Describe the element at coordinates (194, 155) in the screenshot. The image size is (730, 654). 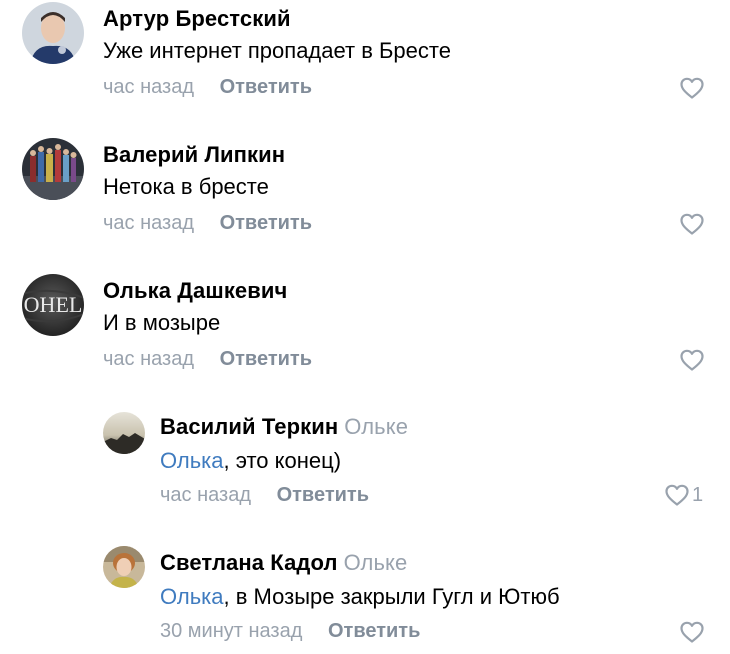
I see `comment-author: Валерий Липкин` at that location.